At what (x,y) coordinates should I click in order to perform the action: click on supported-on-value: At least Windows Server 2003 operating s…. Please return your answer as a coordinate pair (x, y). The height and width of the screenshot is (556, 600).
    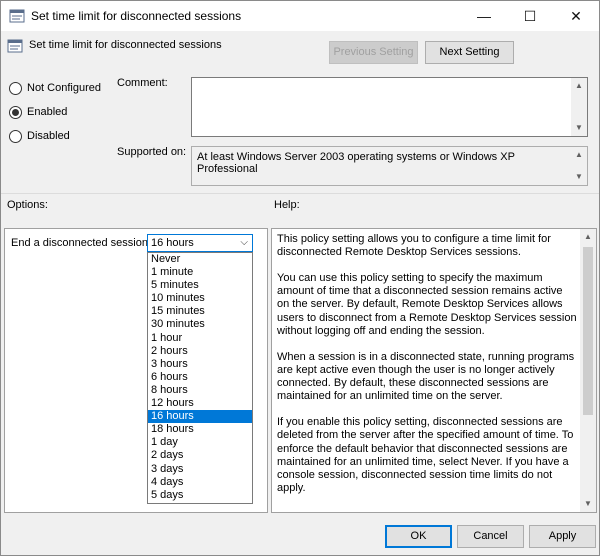
    Looking at the image, I should click on (356, 163).